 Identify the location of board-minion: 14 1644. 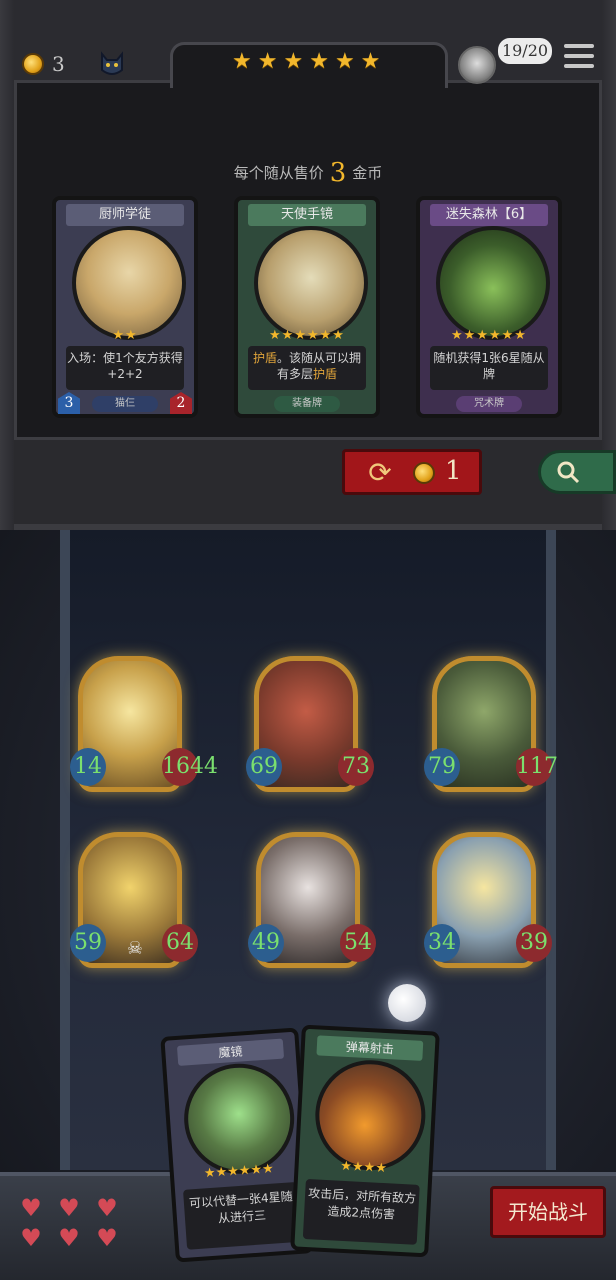
(144, 726).